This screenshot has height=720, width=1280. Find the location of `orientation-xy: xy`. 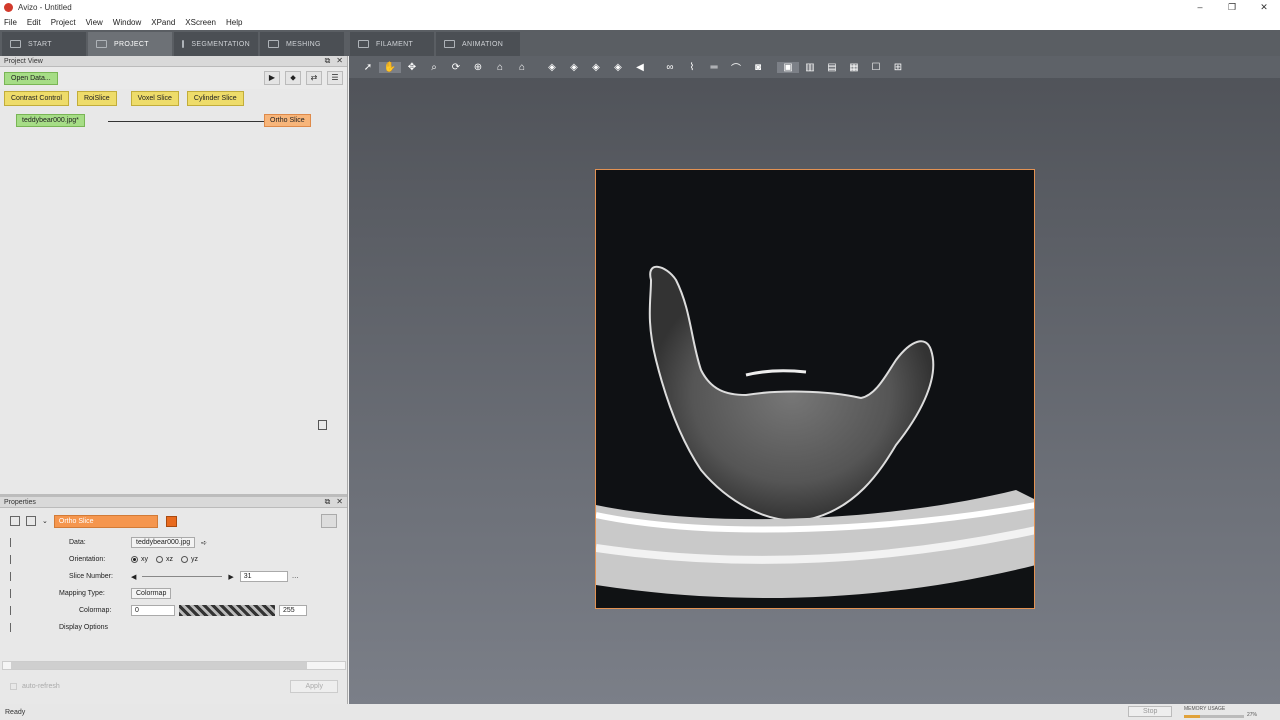

orientation-xy: xy is located at coordinates (139, 559).